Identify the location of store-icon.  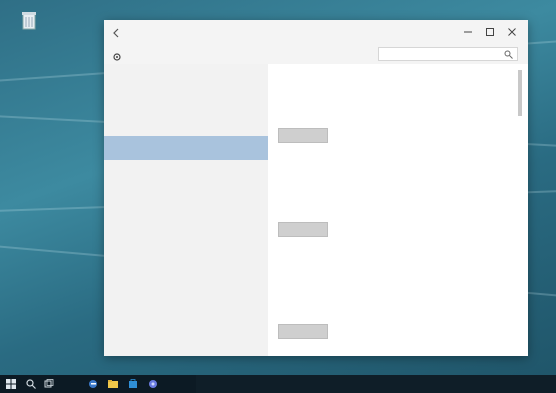
(133, 384).